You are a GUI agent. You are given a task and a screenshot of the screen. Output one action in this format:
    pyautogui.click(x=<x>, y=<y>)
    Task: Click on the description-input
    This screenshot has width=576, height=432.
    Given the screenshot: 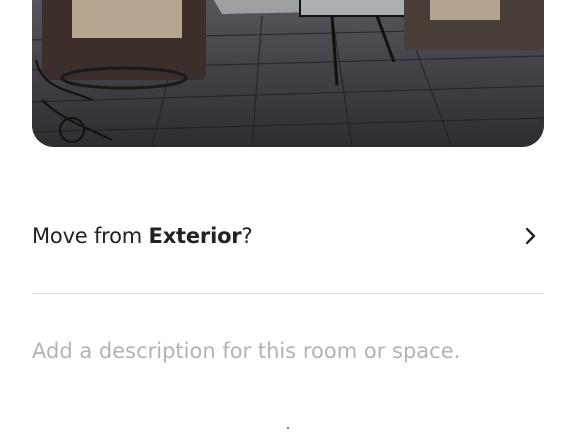 What is the action you would take?
    pyautogui.click(x=288, y=351)
    